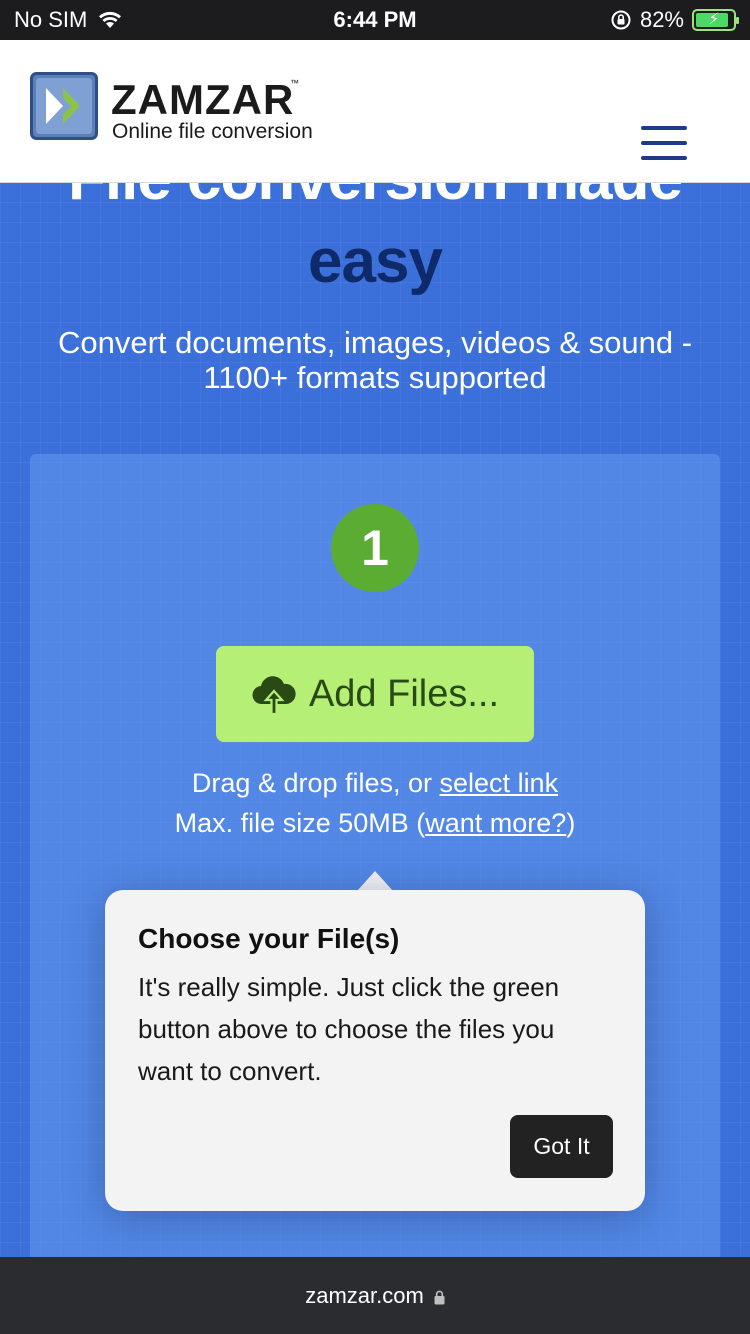 The image size is (750, 1334). Describe the element at coordinates (664, 144) in the screenshot. I see `hamburger-menu-icon` at that location.